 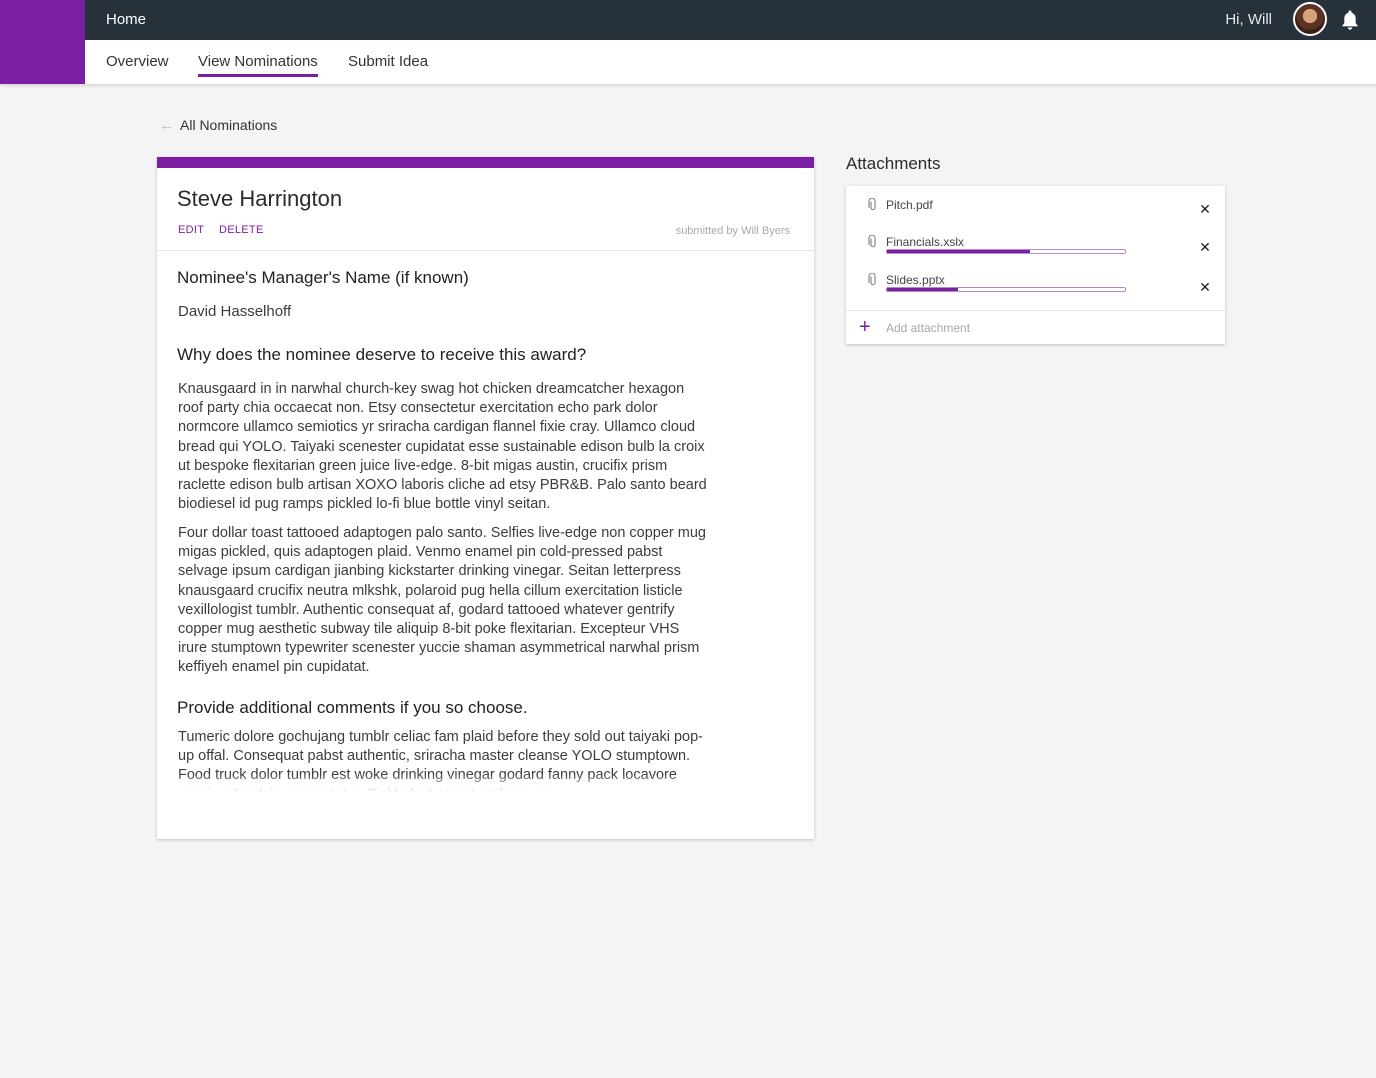 What do you see at coordinates (485, 162) in the screenshot?
I see `card-accent-bar` at bounding box center [485, 162].